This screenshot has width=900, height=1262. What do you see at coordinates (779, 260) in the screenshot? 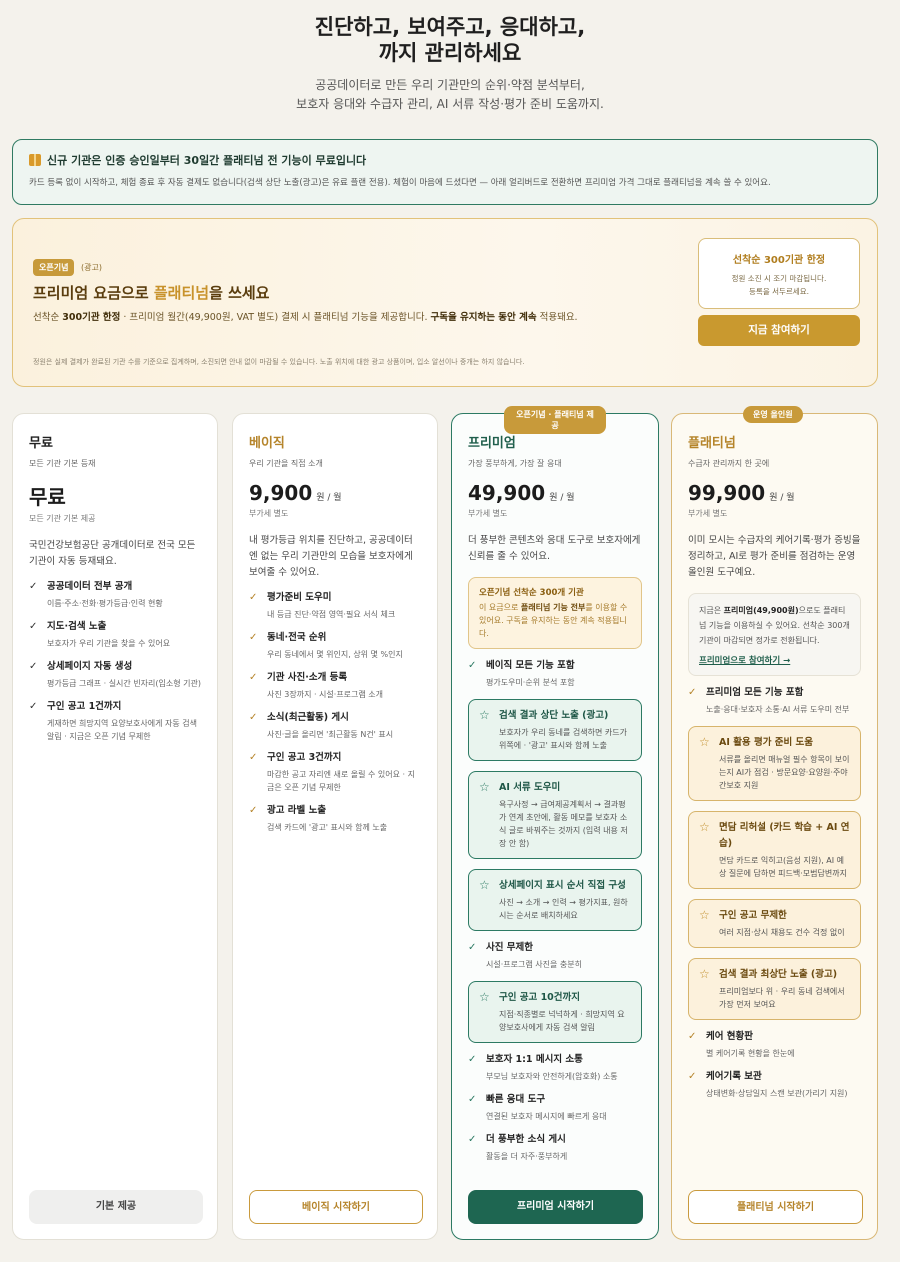
I see `limit-title: 선착순 300기관 한정` at bounding box center [779, 260].